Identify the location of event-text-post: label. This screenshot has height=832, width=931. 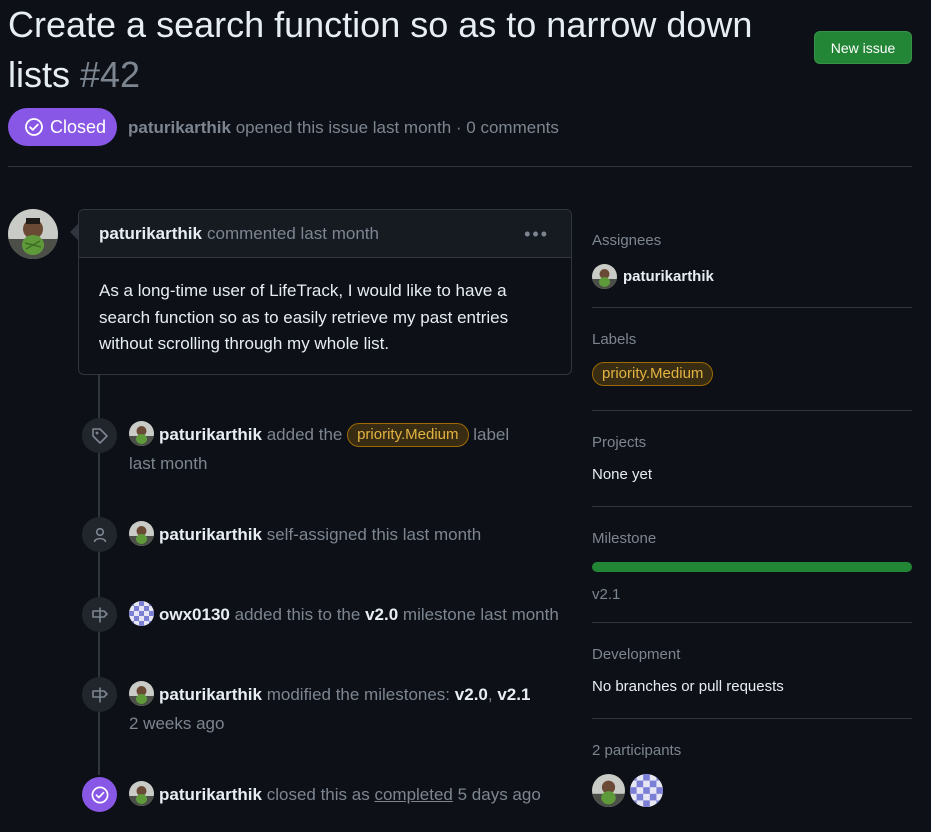
(491, 434).